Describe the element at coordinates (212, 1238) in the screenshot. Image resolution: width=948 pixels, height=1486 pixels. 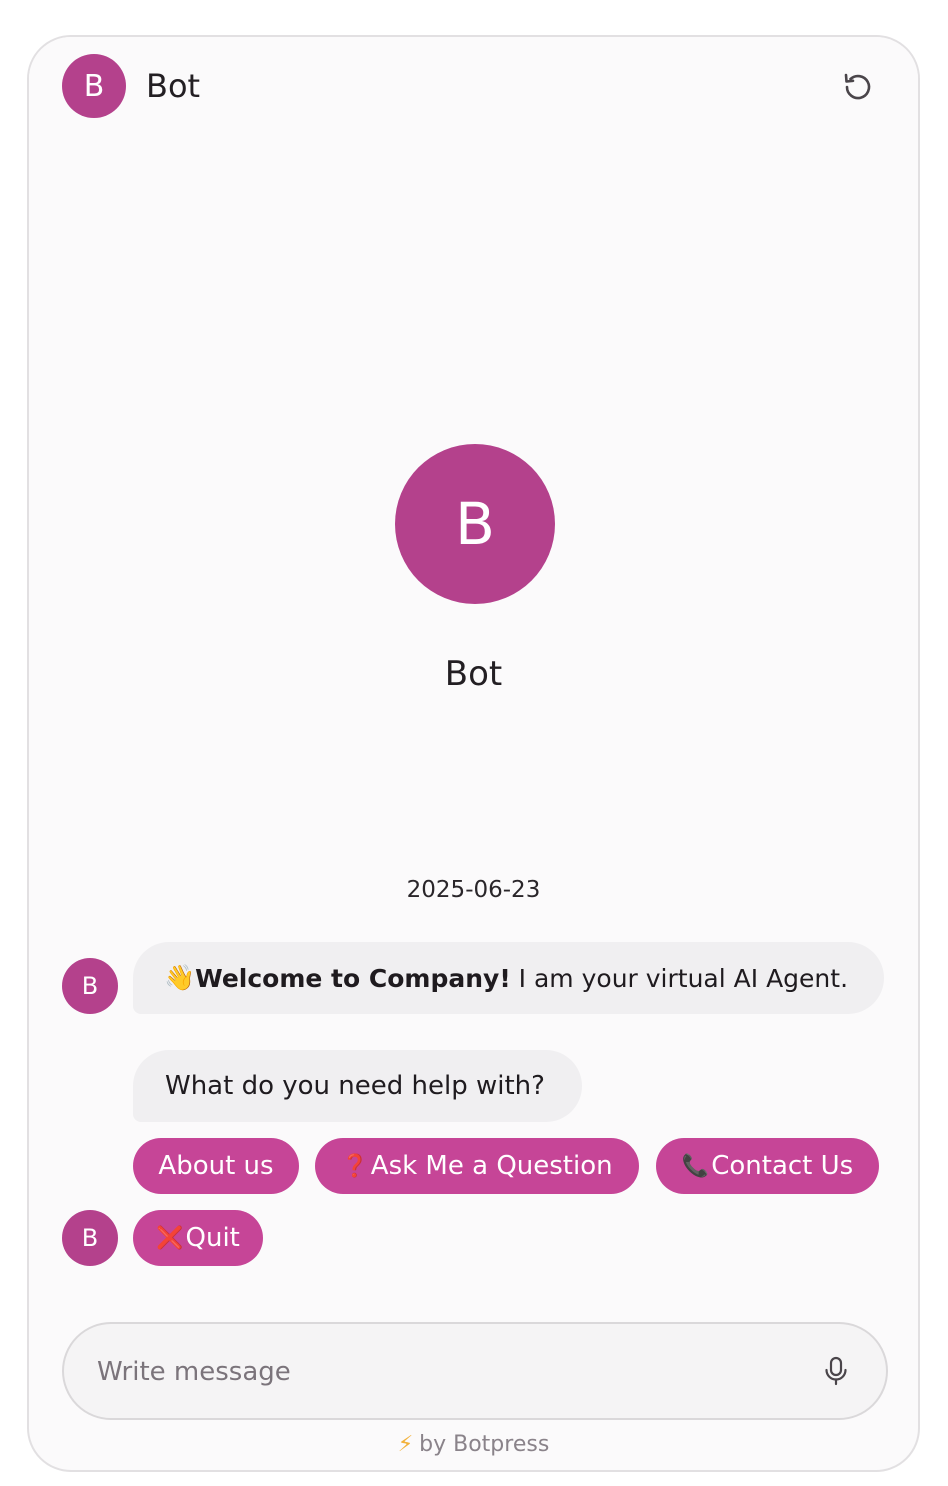
I see `choice-quit-label: Quit` at that location.